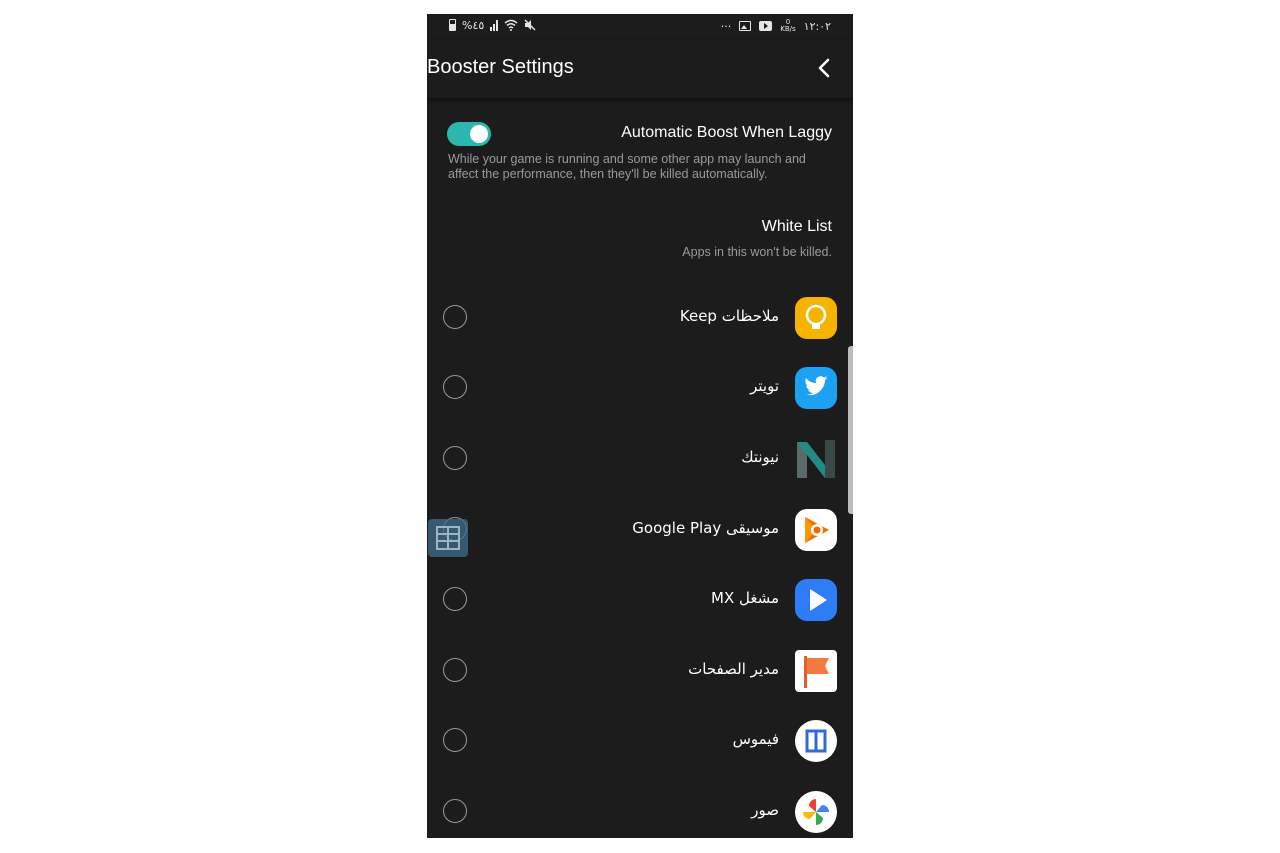  Describe the element at coordinates (469, 134) in the screenshot. I see `automatic-boost-toggle` at that location.